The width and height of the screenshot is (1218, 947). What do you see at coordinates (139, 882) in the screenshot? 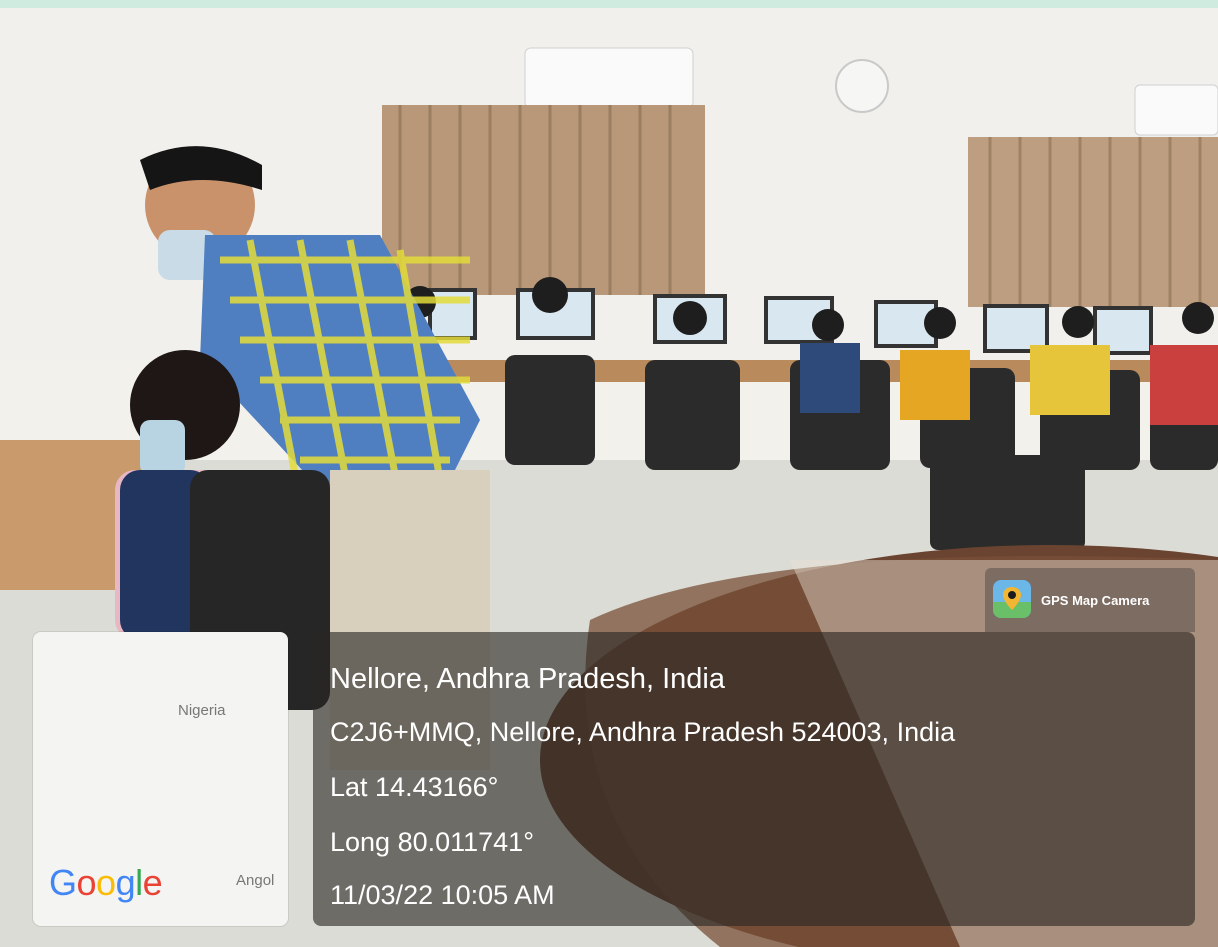
I see `google-logo-letter: l` at bounding box center [139, 882].